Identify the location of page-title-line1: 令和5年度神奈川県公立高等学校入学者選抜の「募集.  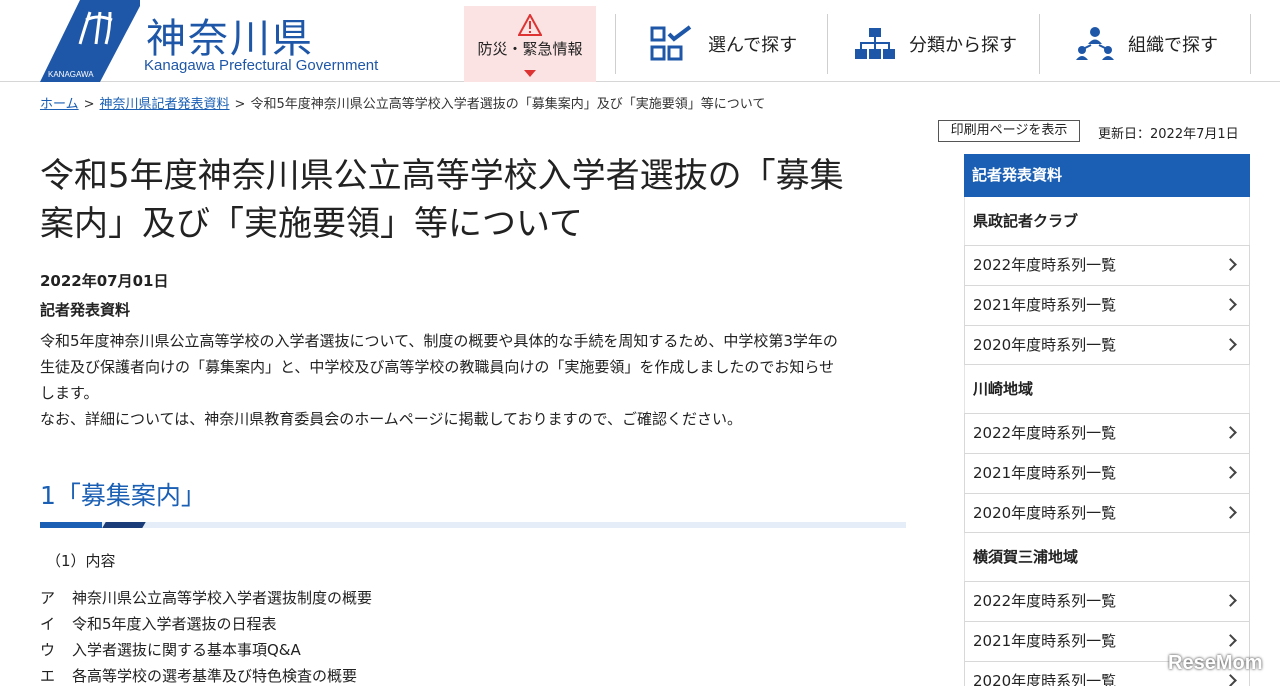
(442, 176).